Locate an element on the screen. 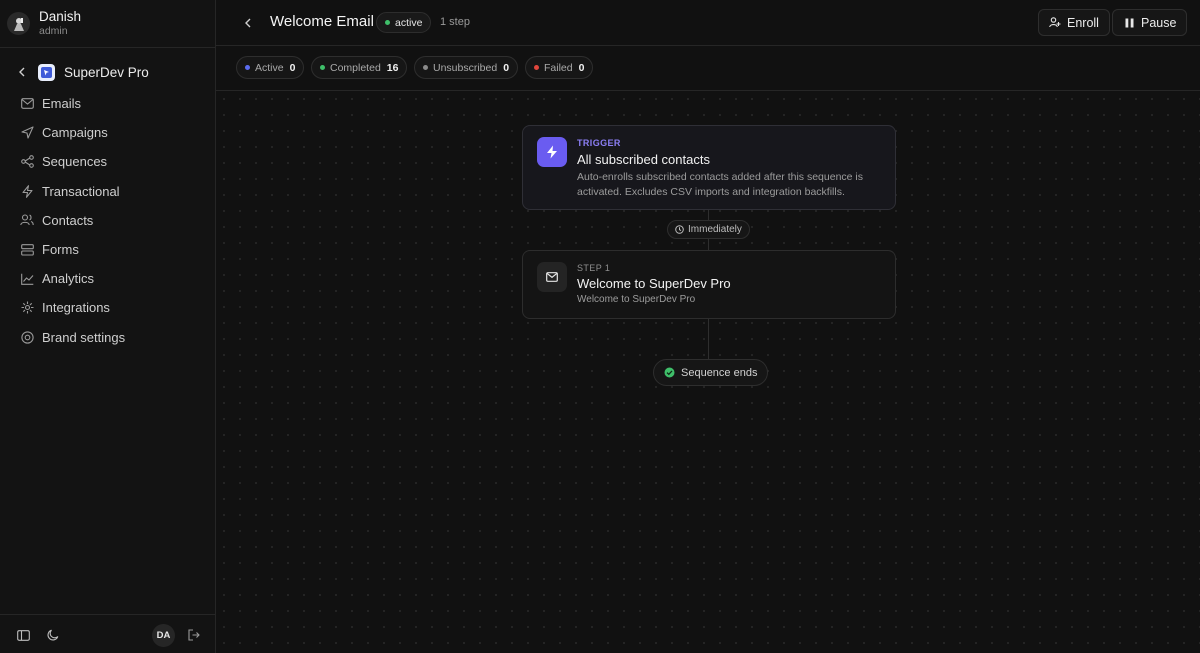  sidebar-item-label: Integrations is located at coordinates (76, 308).